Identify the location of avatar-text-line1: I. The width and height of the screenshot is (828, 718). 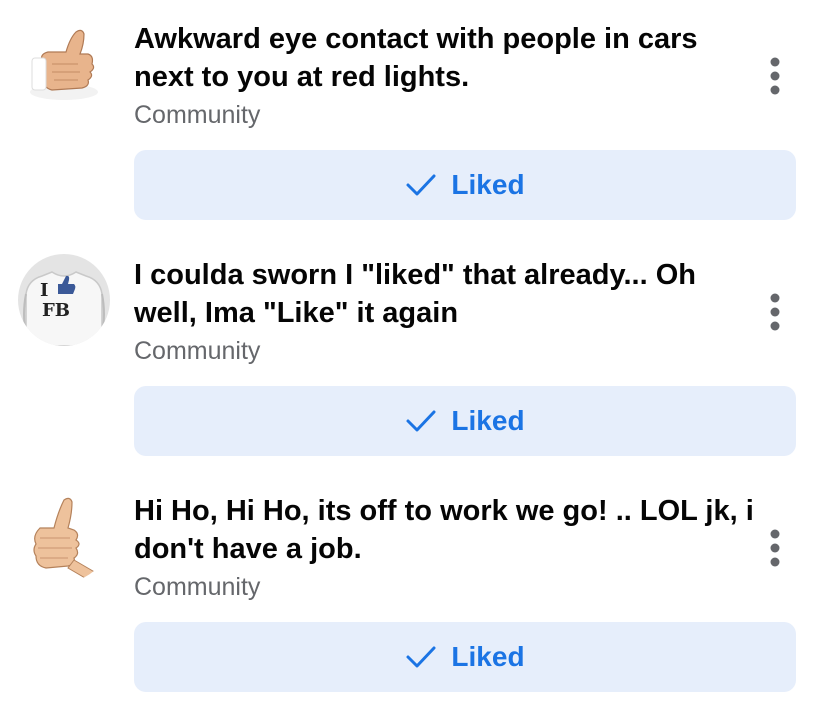
(44, 290).